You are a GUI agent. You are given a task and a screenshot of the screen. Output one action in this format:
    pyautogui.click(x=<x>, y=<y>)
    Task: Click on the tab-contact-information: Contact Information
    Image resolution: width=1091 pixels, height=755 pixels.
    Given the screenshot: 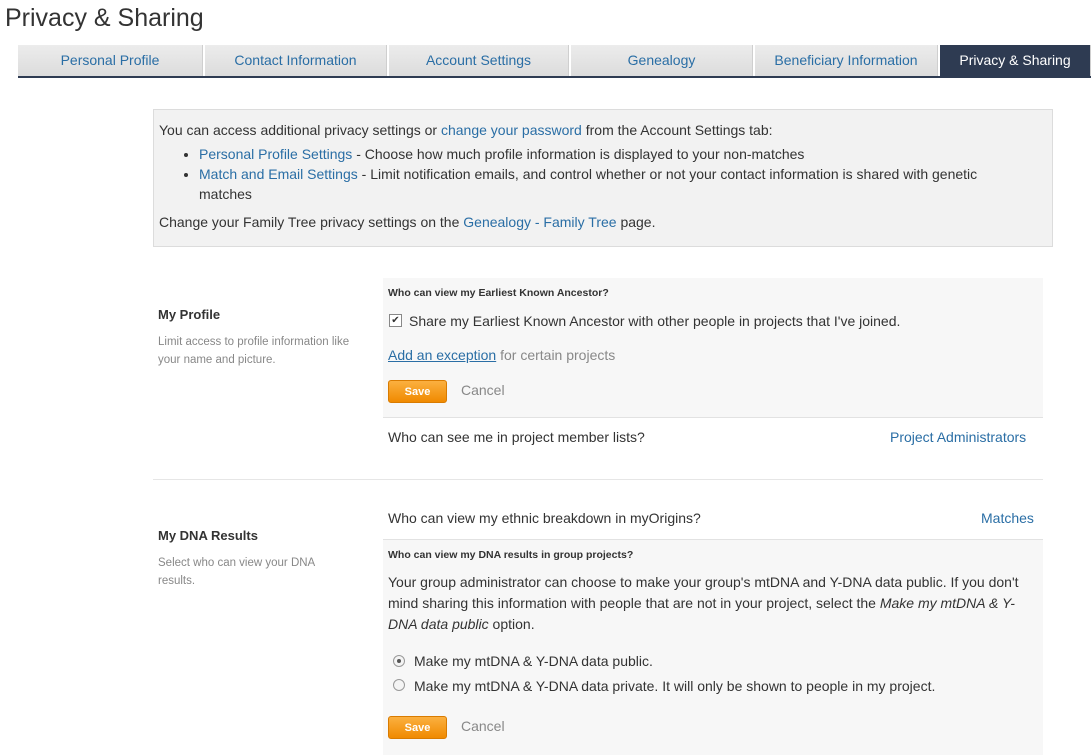 What is the action you would take?
    pyautogui.click(x=296, y=60)
    